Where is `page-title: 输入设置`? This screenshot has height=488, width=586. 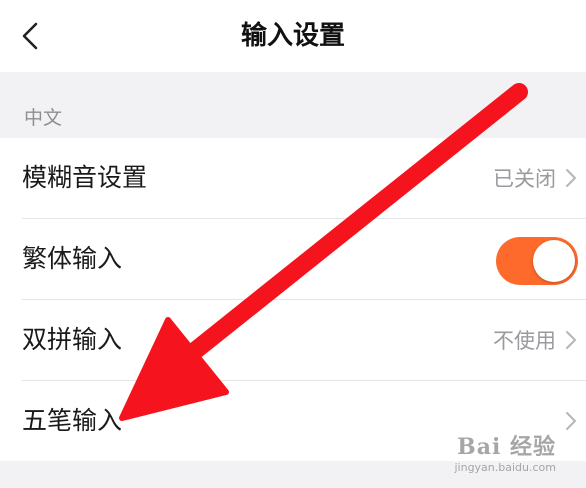 page-title: 输入设置 is located at coordinates (292, 36).